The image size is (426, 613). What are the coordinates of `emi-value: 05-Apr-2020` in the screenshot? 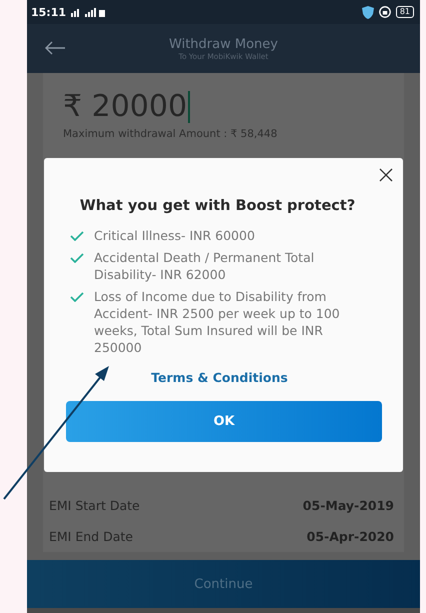 It's located at (350, 536).